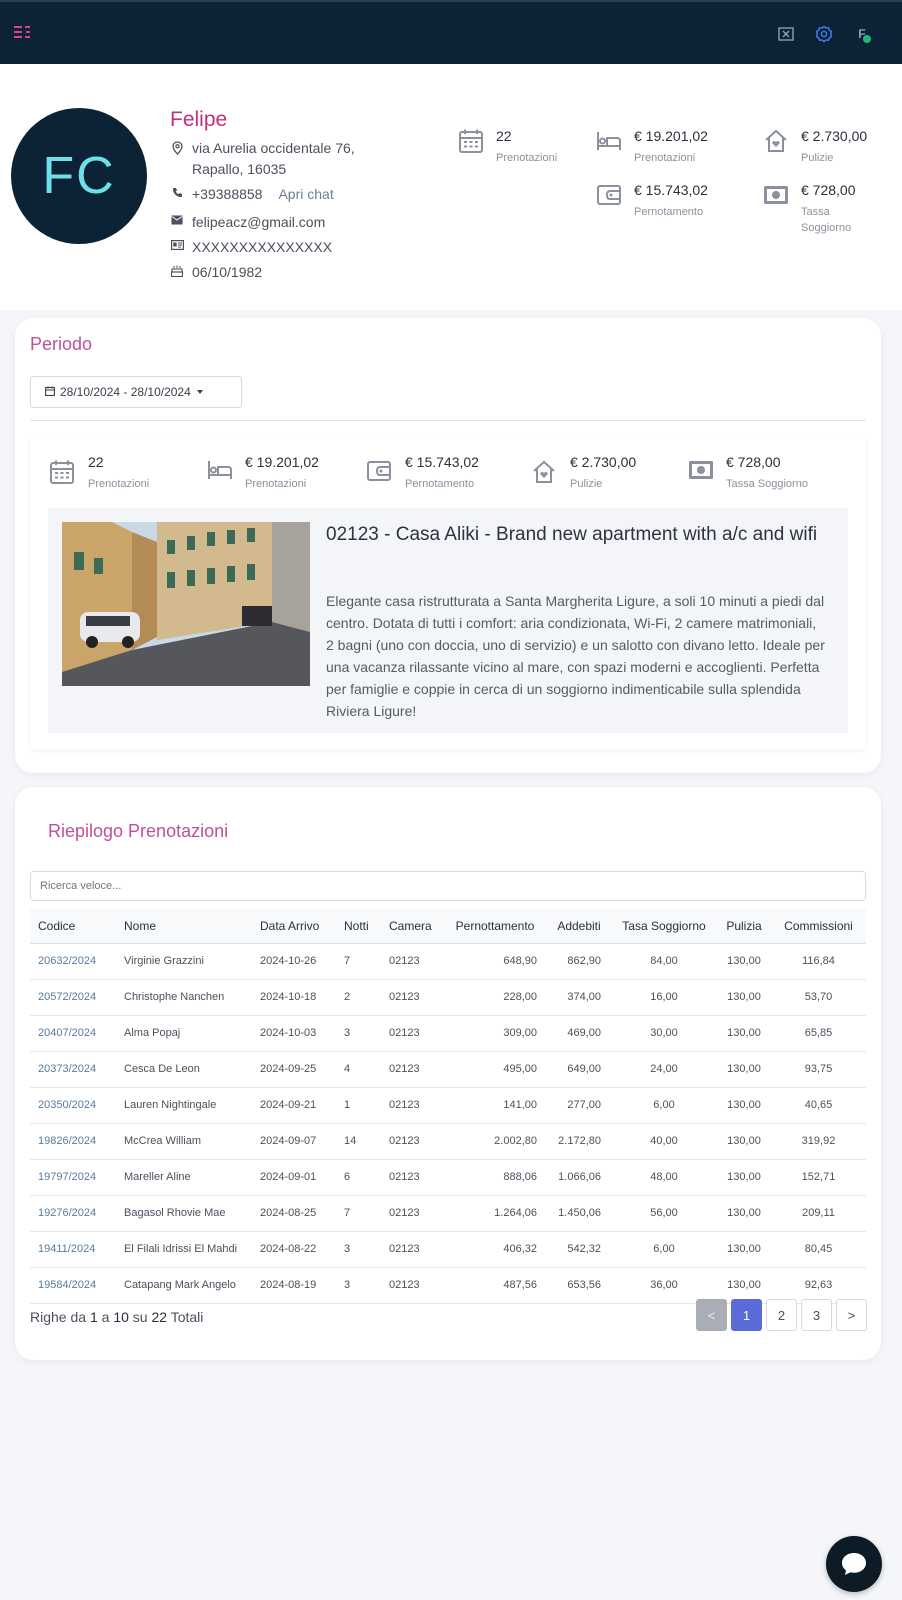 This screenshot has height=1600, width=902. What do you see at coordinates (818, 1285) in the screenshot?
I see `table-cell: 92,63` at bounding box center [818, 1285].